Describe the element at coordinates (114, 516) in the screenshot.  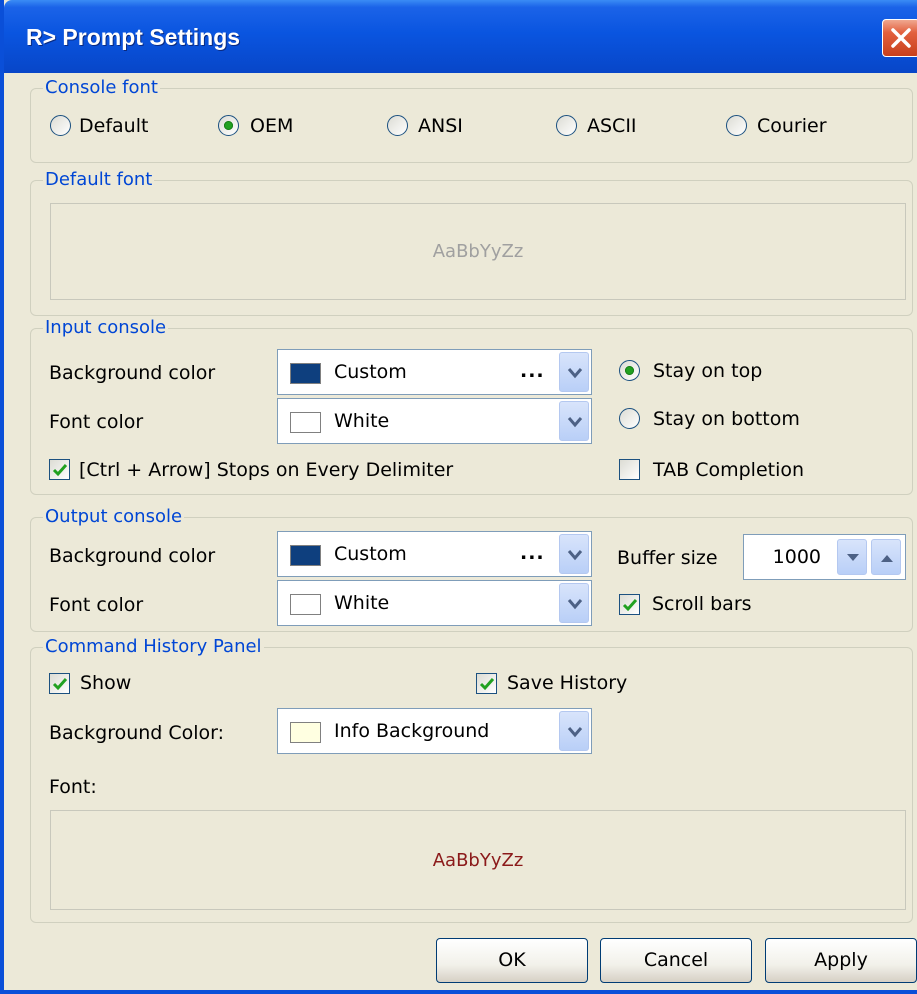
I see `output-console-legend: Output console` at that location.